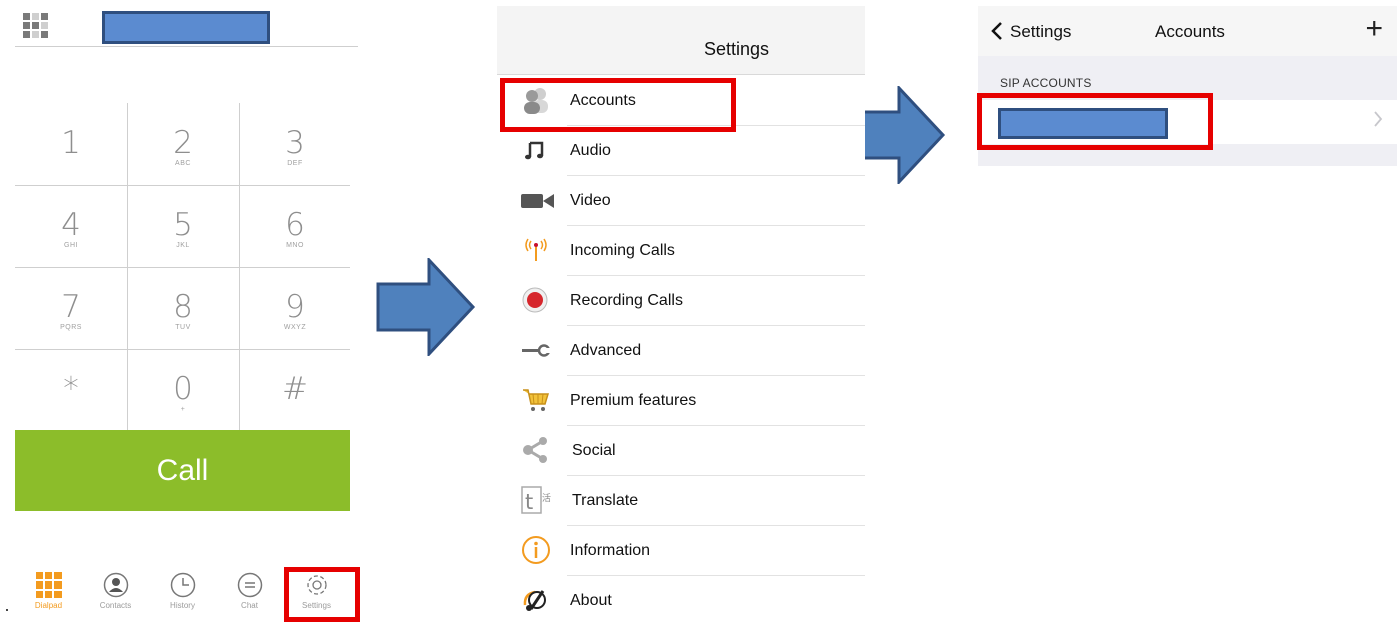 The width and height of the screenshot is (1397, 624). What do you see at coordinates (48, 585) in the screenshot?
I see `dialpad-icon` at bounding box center [48, 585].